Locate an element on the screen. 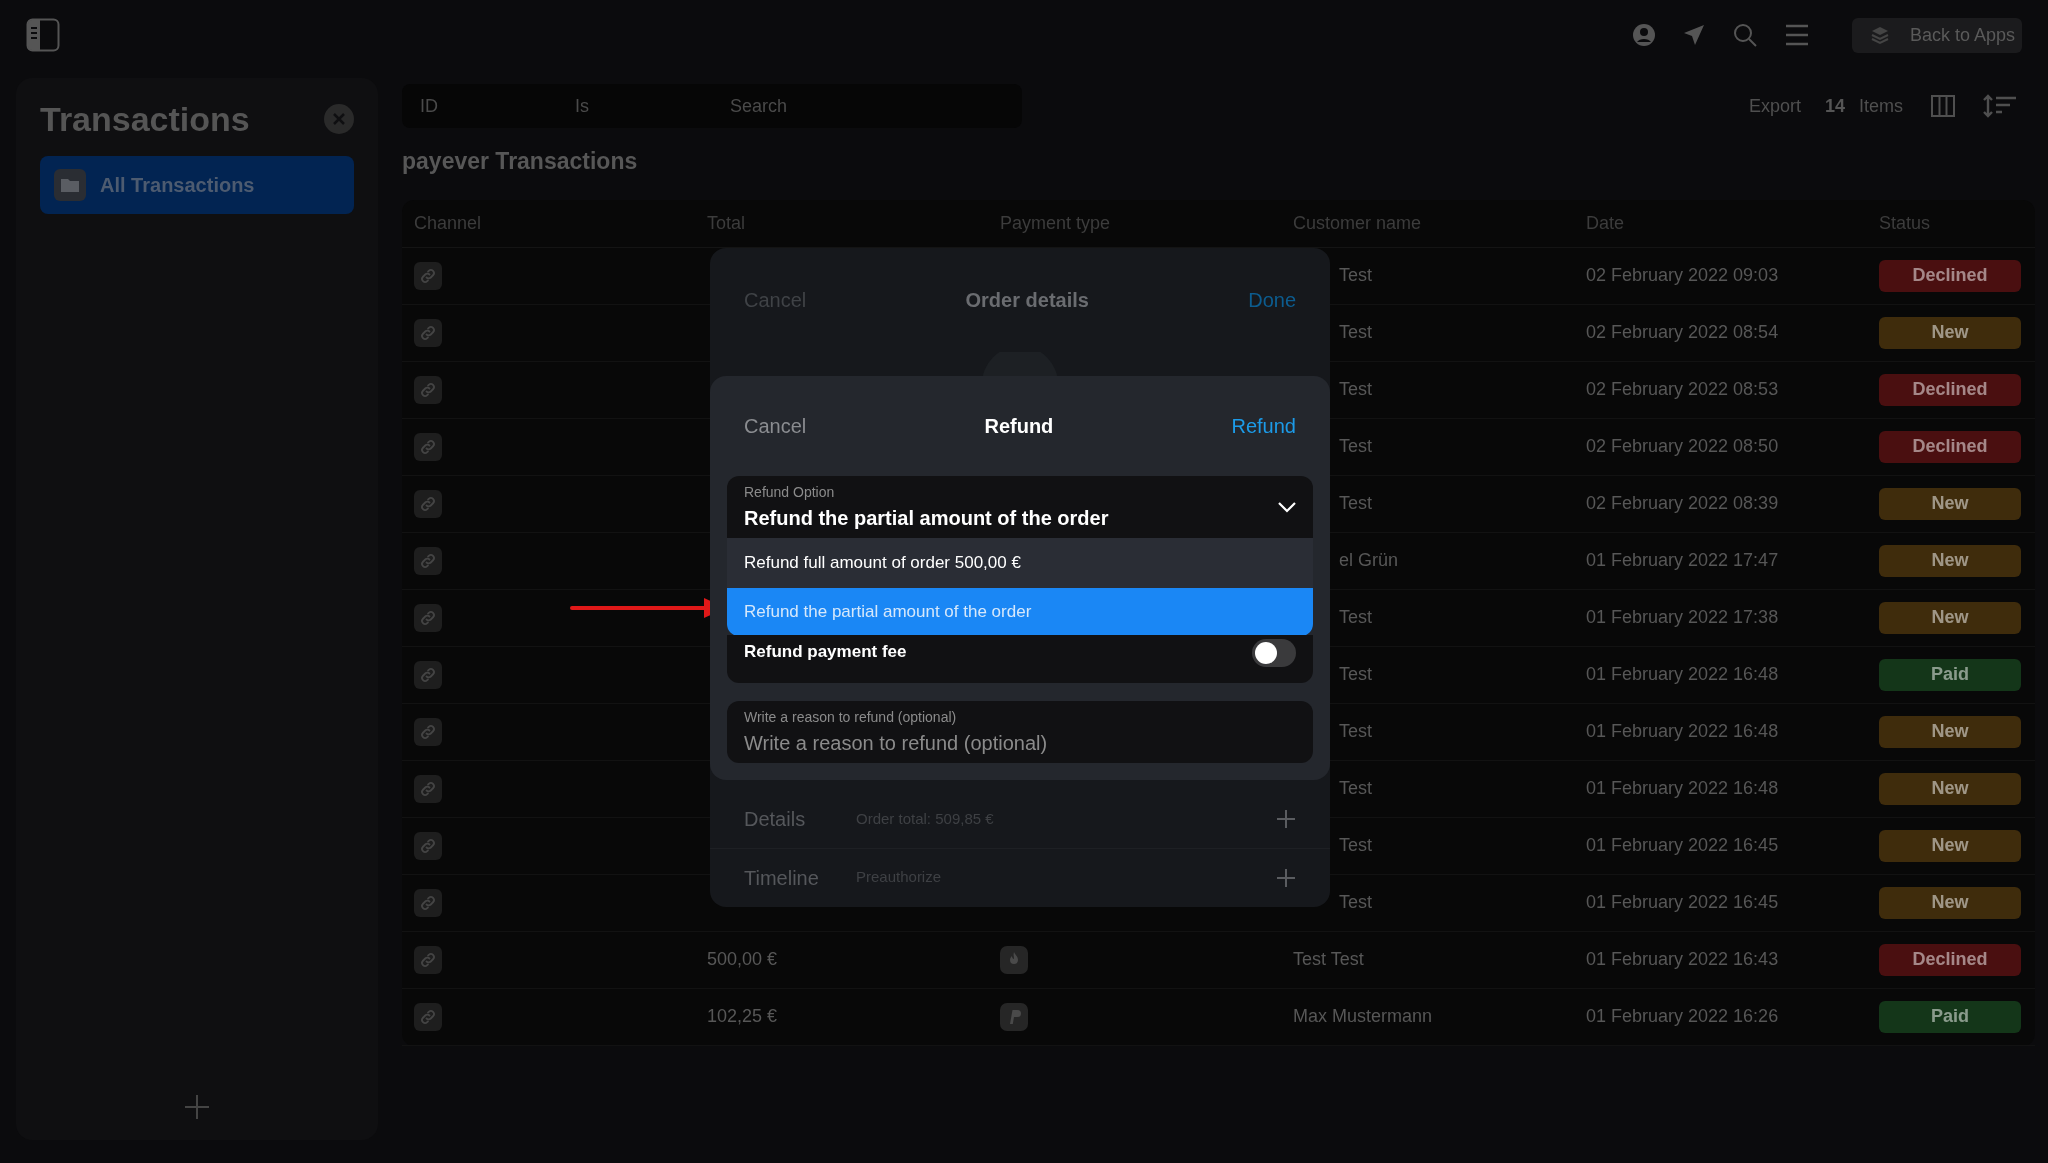 This screenshot has height=1163, width=2048. table-cell: Test Test is located at coordinates (1328, 959).